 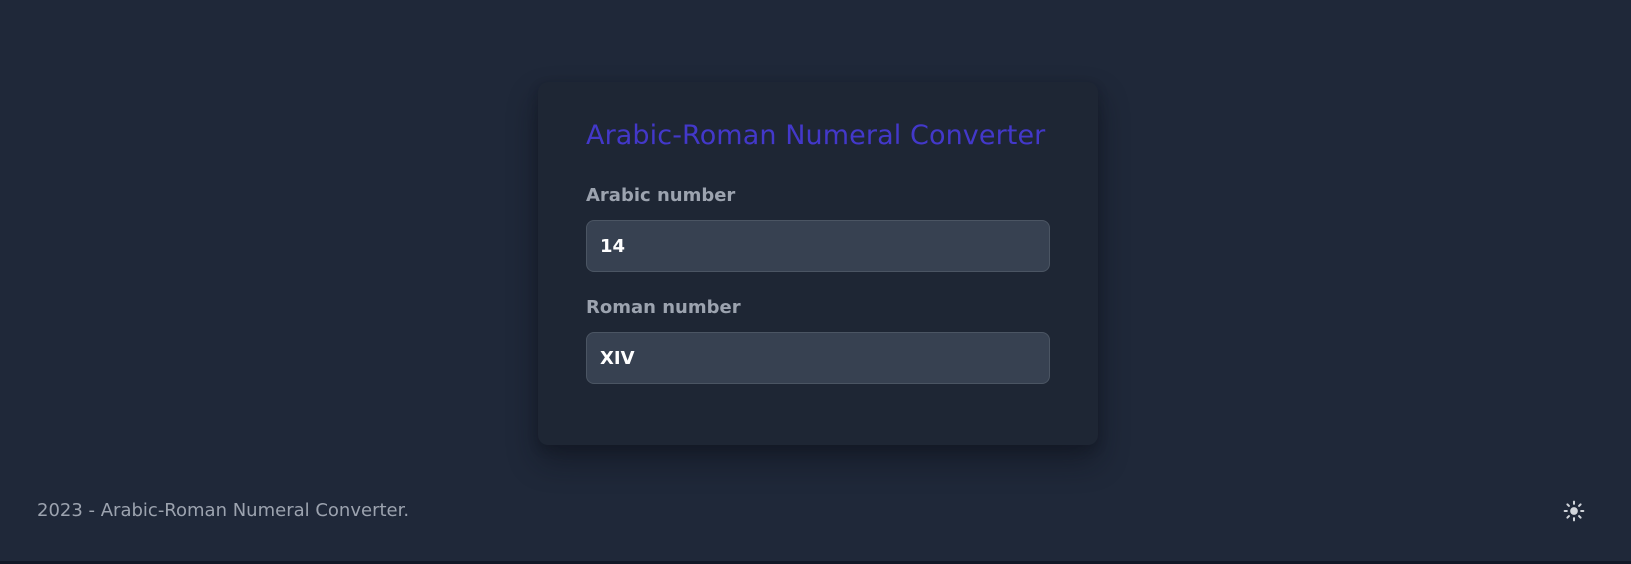 I want to click on arabic-number-input, so click(x=818, y=246).